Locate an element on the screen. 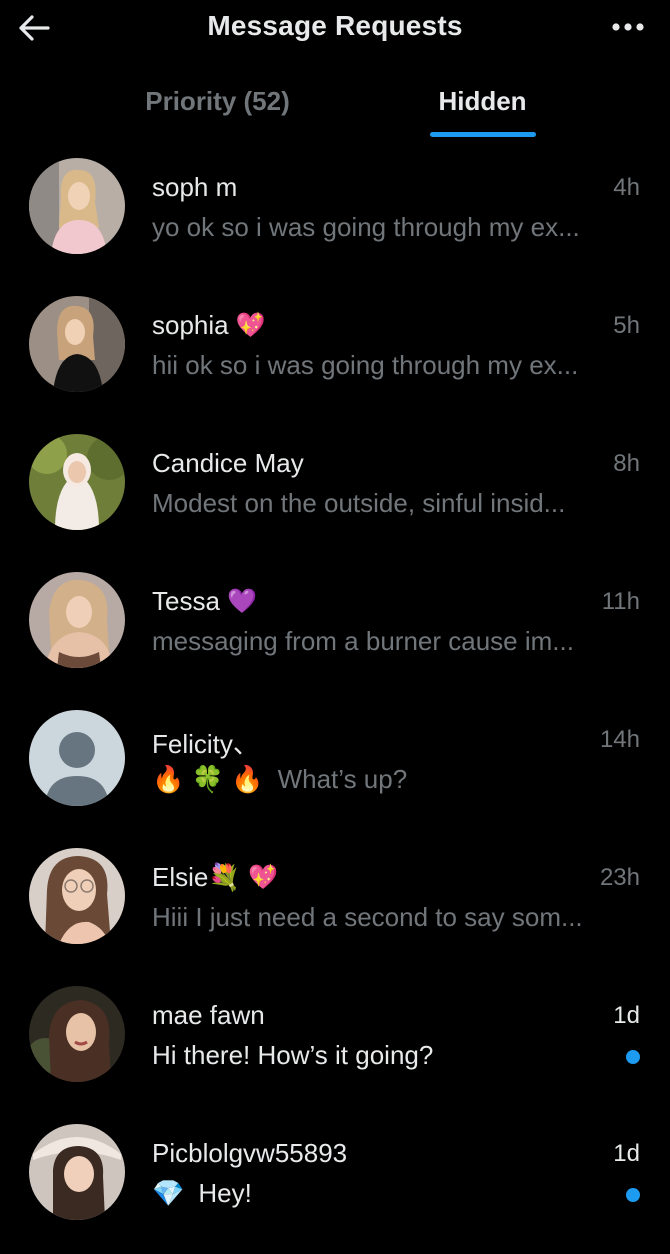 This screenshot has height=1254, width=670. name-text: soph m is located at coordinates (195, 187).